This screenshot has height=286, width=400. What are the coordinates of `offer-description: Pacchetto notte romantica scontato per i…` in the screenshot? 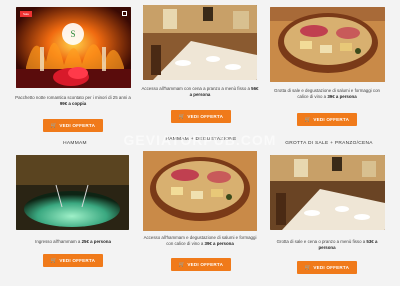 It's located at (73, 101).